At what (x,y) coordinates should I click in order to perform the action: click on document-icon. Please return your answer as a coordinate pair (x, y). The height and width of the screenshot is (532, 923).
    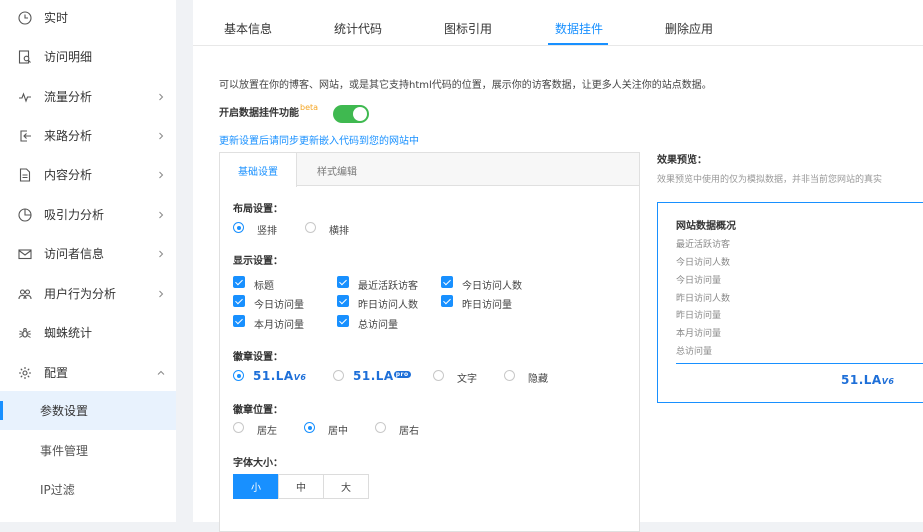
    Looking at the image, I should click on (25, 174).